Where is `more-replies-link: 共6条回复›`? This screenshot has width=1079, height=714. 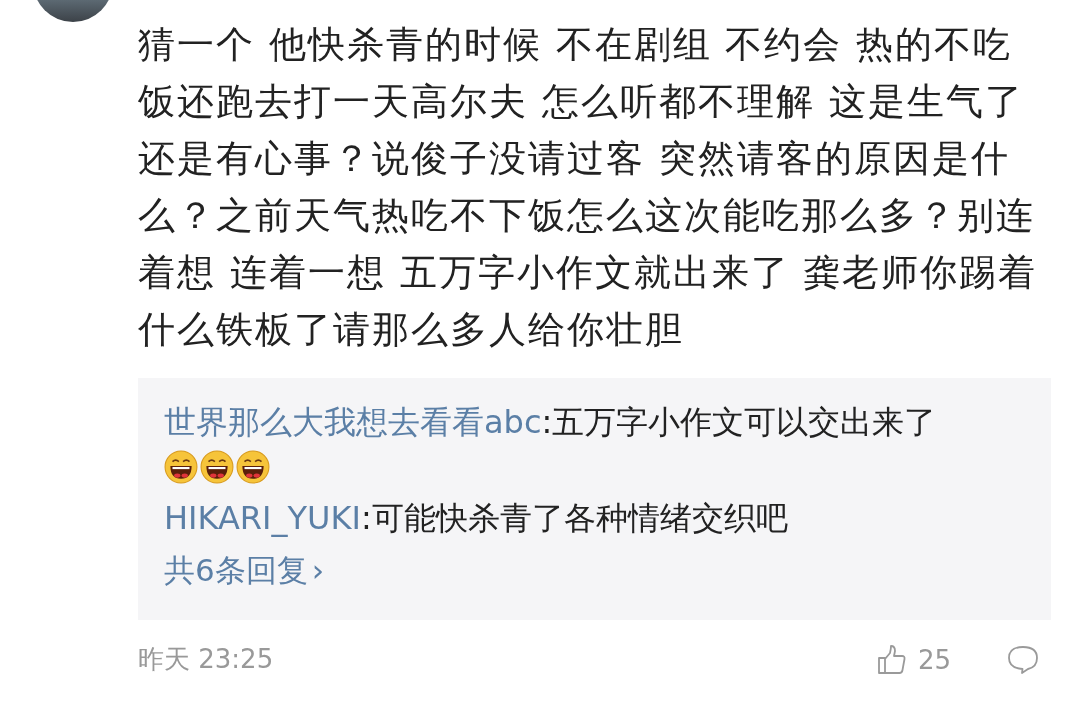
more-replies-link: 共6条回复› is located at coordinates (244, 570).